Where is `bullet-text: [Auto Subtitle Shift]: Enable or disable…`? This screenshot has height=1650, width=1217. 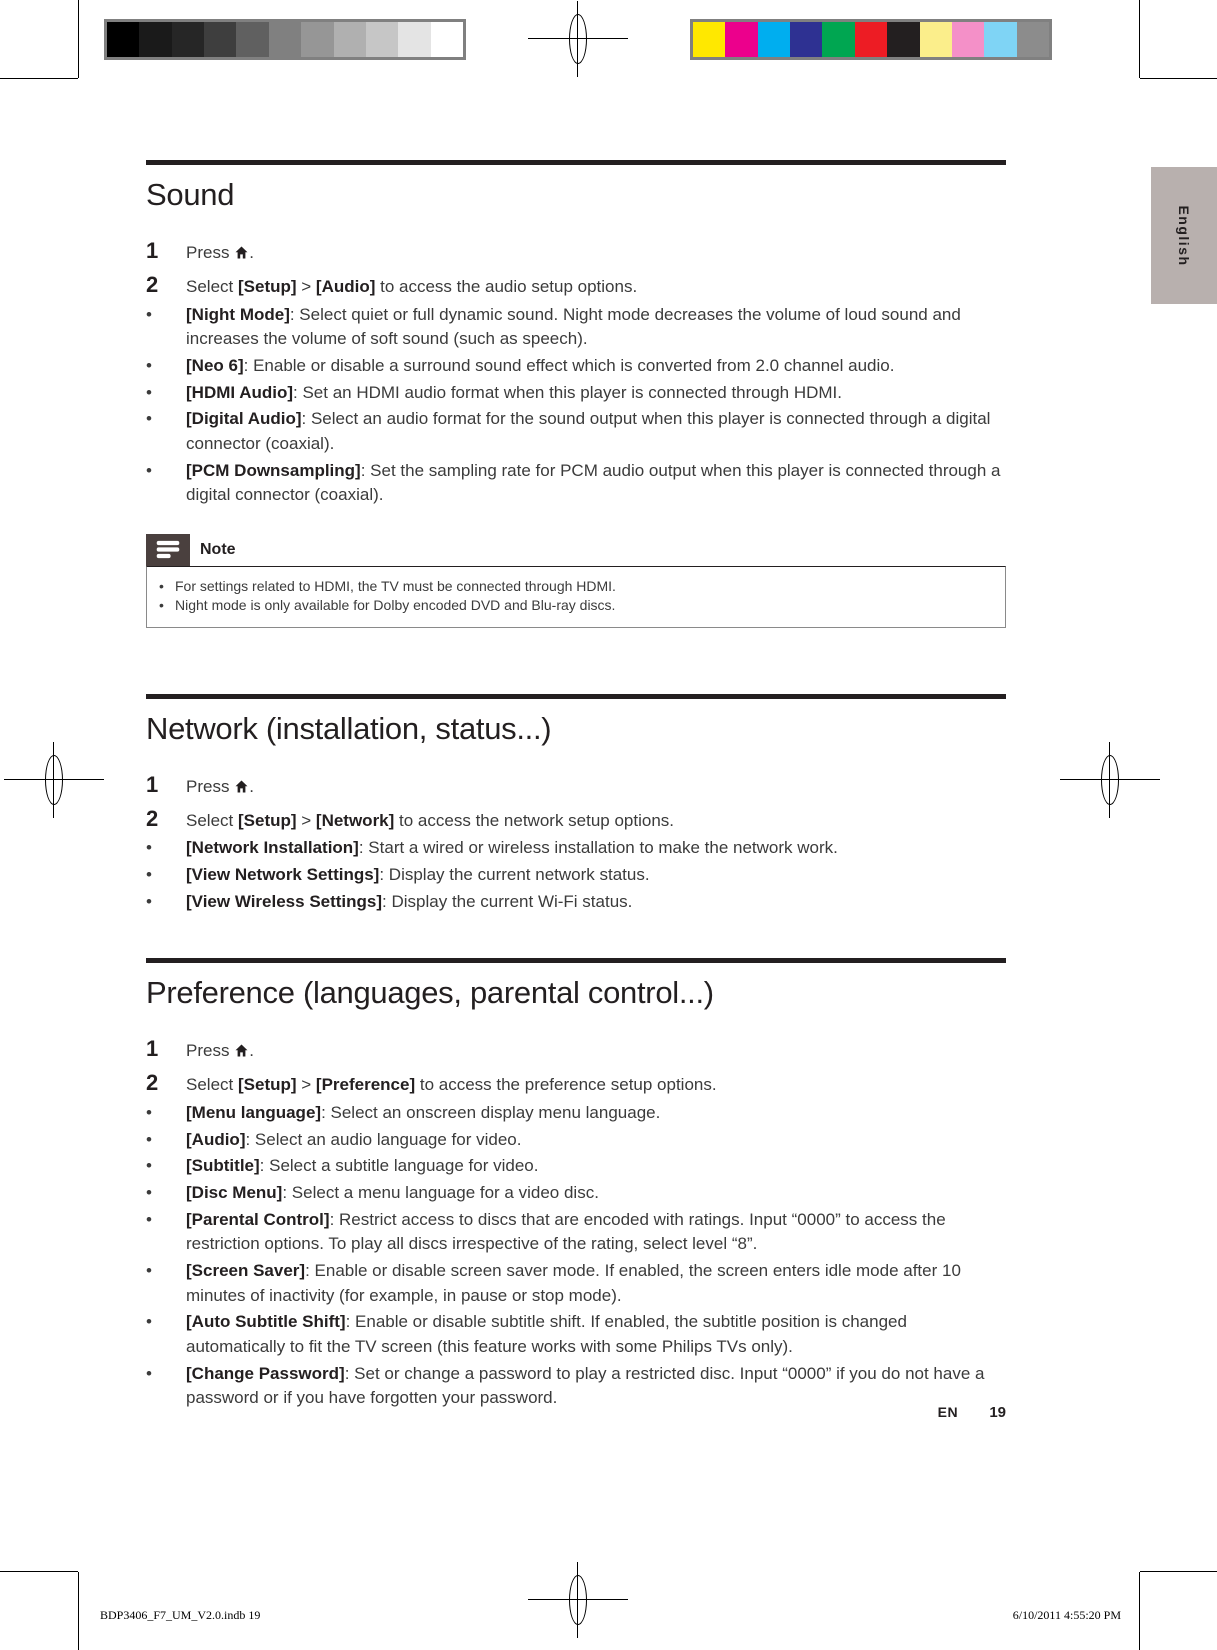
bullet-text: [Auto Subtitle Shift]: Enable or disable… is located at coordinates (596, 1334).